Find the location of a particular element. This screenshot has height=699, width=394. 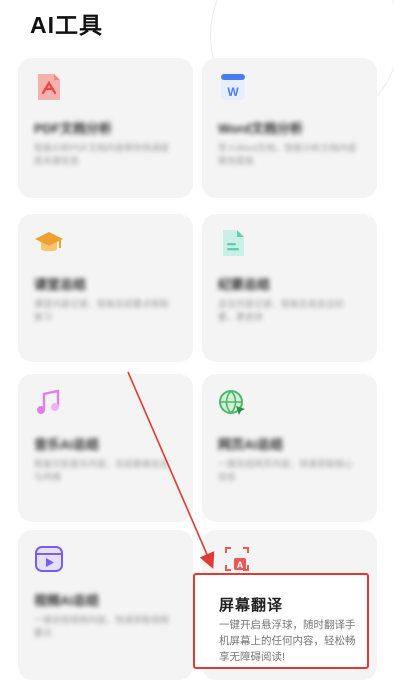

tool-name: PDF文档分析 is located at coordinates (73, 128).